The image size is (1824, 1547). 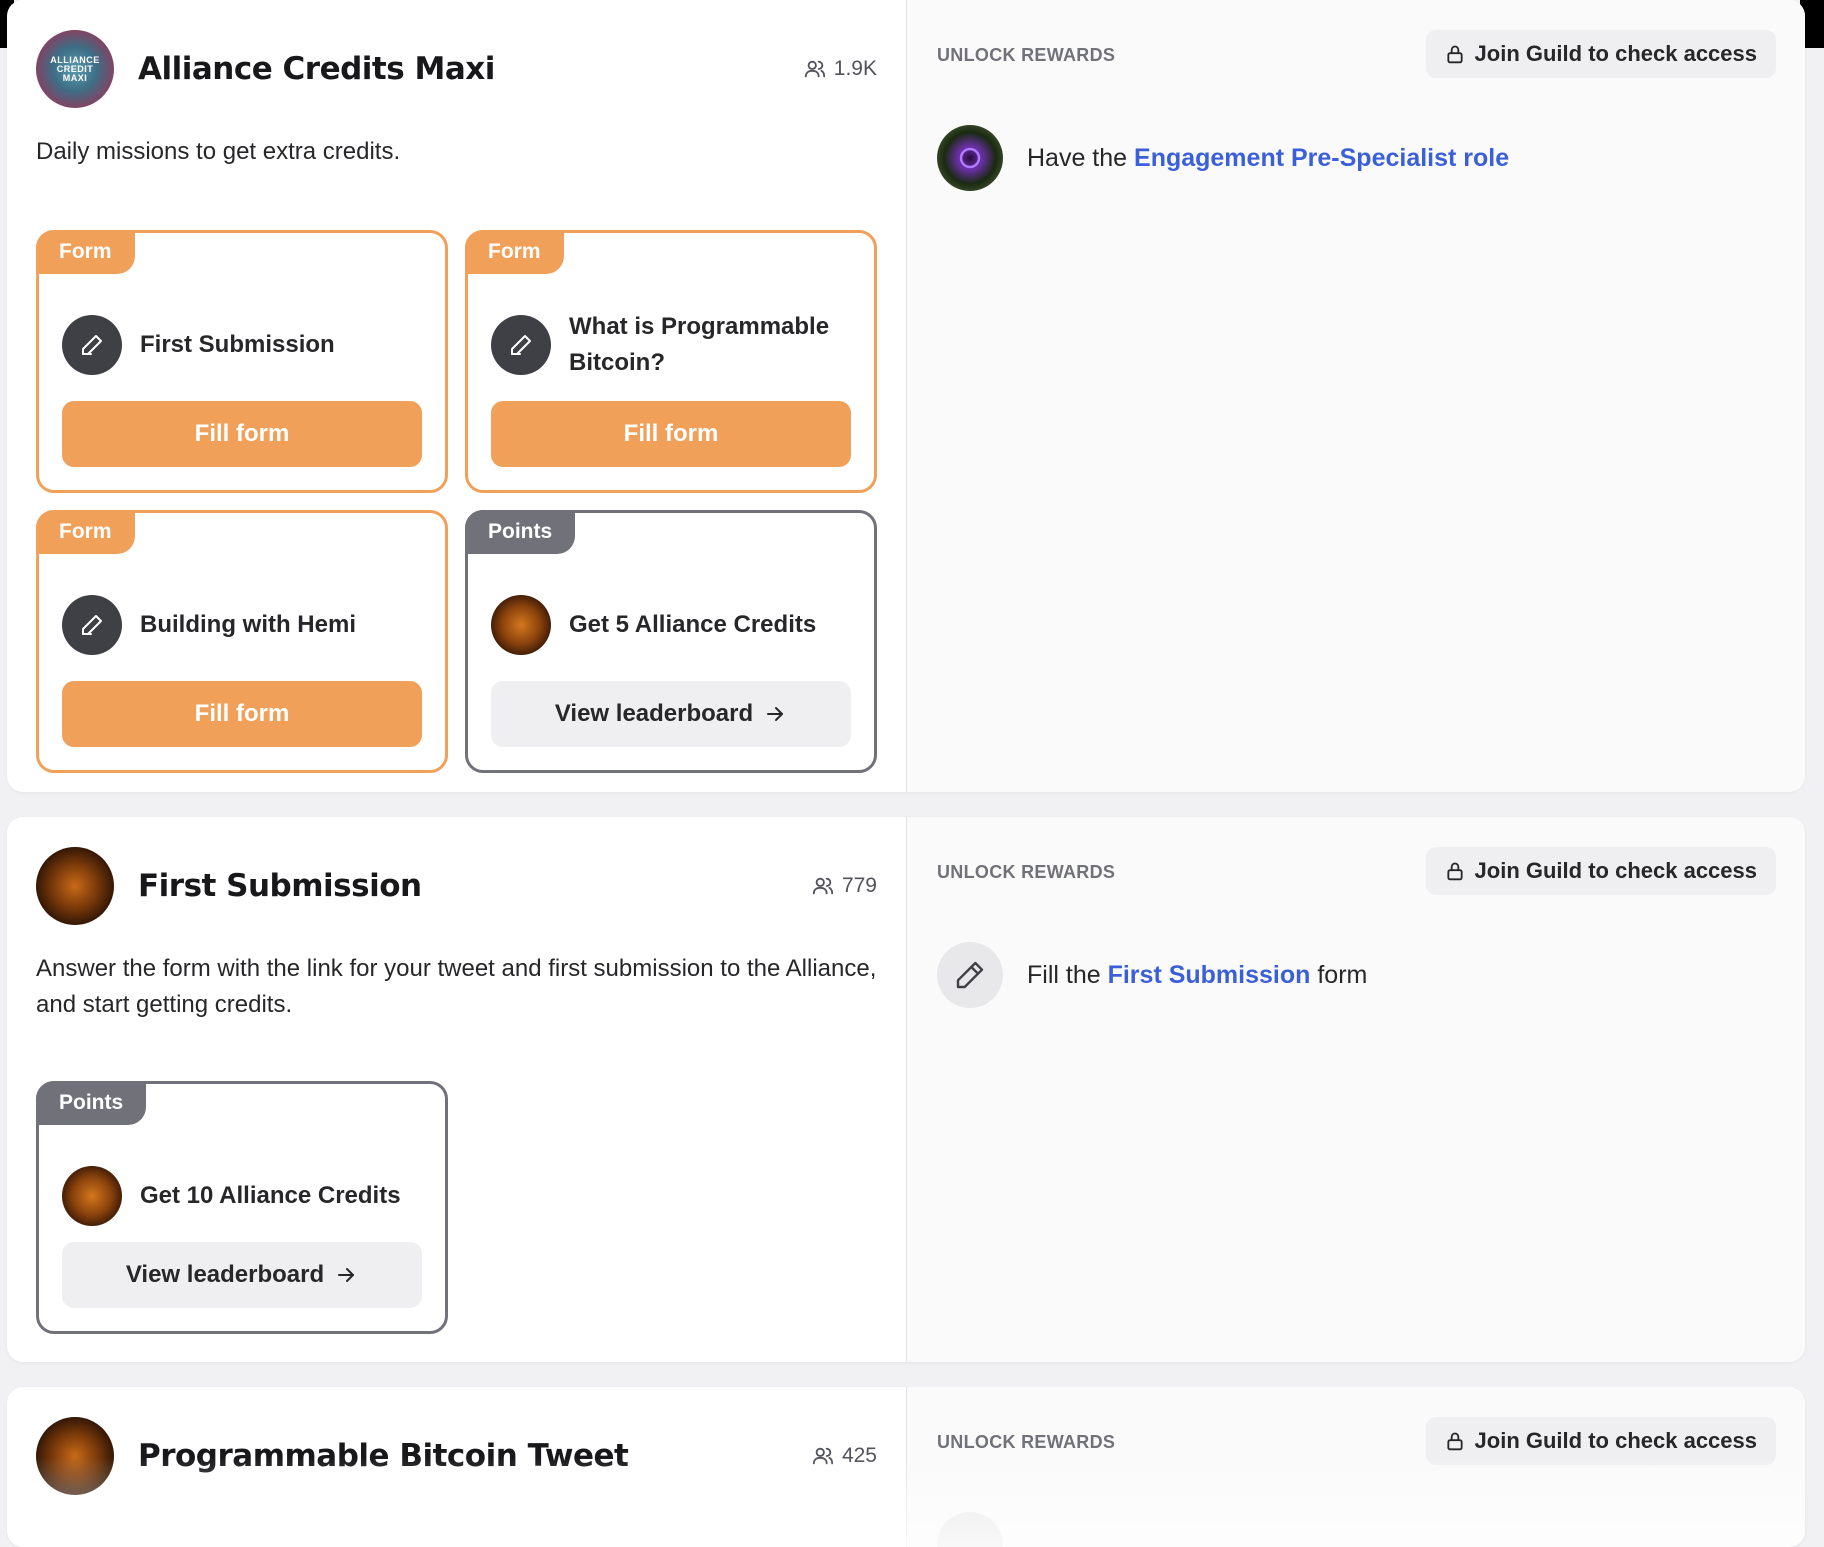 What do you see at coordinates (75, 77) in the screenshot?
I see `avatar-text-line: MAXI` at bounding box center [75, 77].